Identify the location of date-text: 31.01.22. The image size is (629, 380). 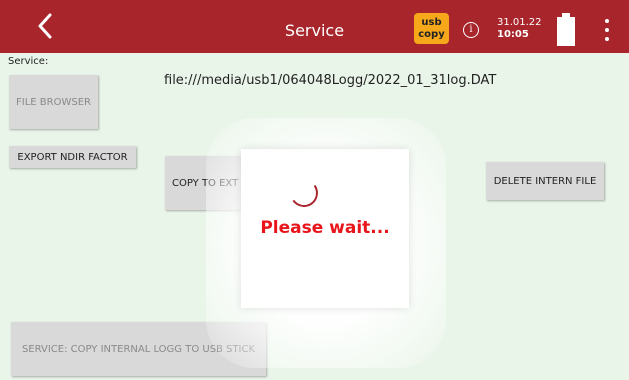
(519, 22).